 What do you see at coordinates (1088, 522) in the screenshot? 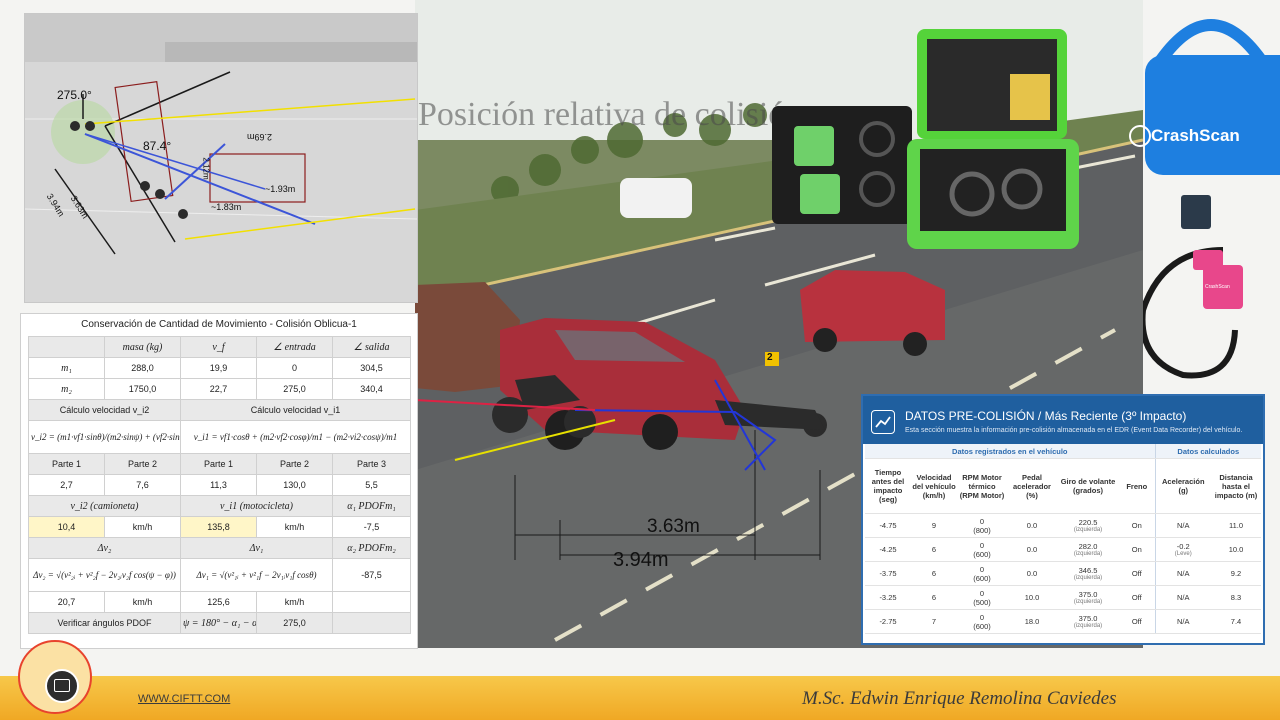
I see `giro-value: 220.5` at bounding box center [1088, 522].